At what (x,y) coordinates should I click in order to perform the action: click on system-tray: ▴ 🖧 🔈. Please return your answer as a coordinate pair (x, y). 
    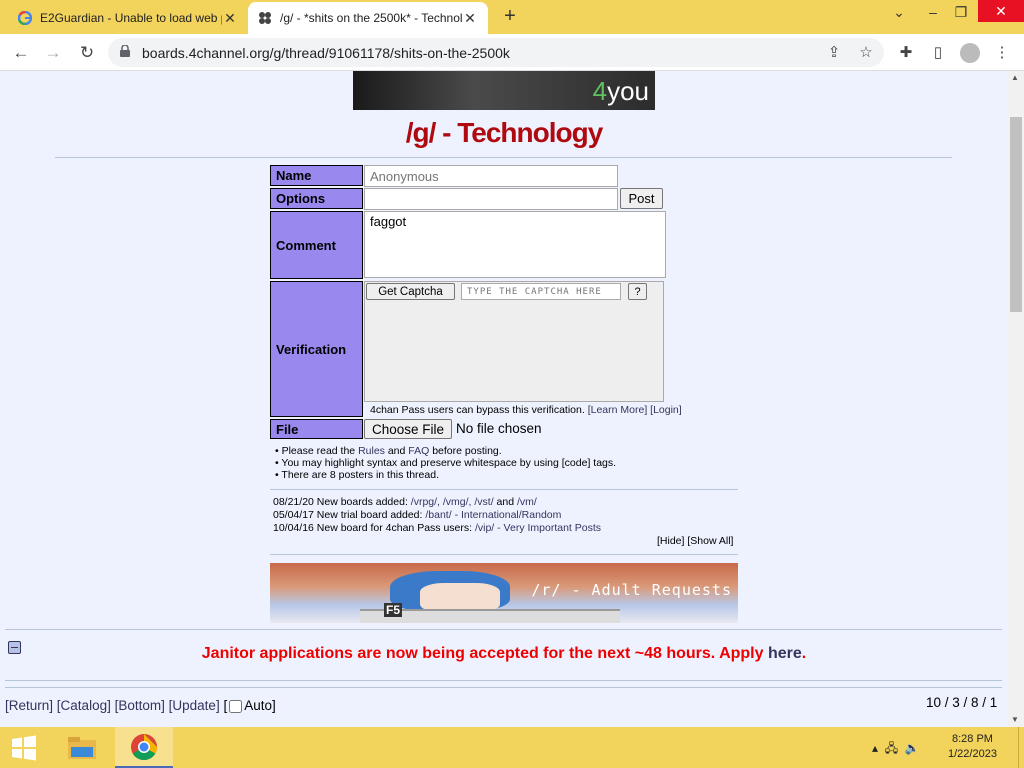
    Looking at the image, I should click on (896, 749).